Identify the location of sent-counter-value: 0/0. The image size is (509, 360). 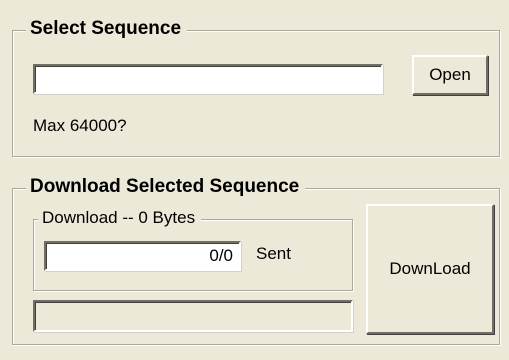
(221, 255).